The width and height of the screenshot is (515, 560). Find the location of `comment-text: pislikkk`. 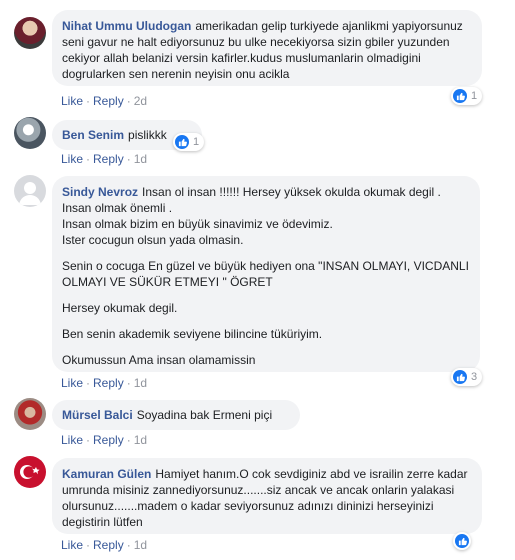

comment-text: pislikkk is located at coordinates (147, 135).